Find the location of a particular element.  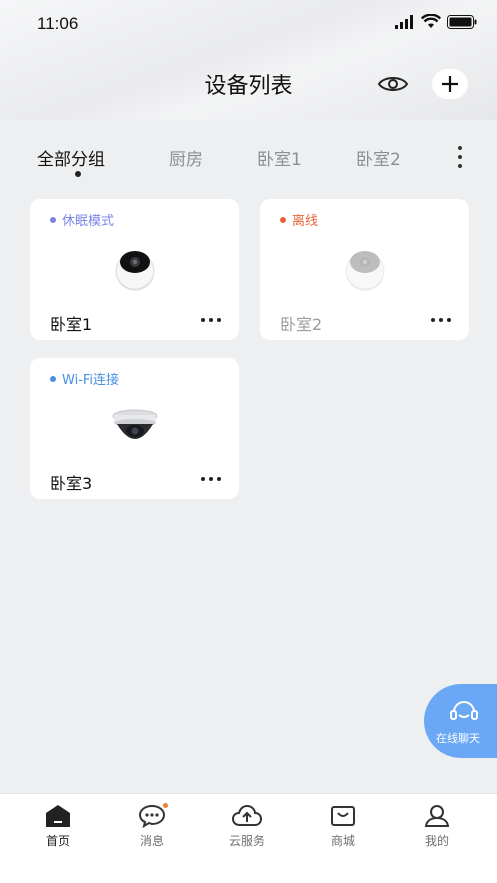

status-icons is located at coordinates (436, 21).